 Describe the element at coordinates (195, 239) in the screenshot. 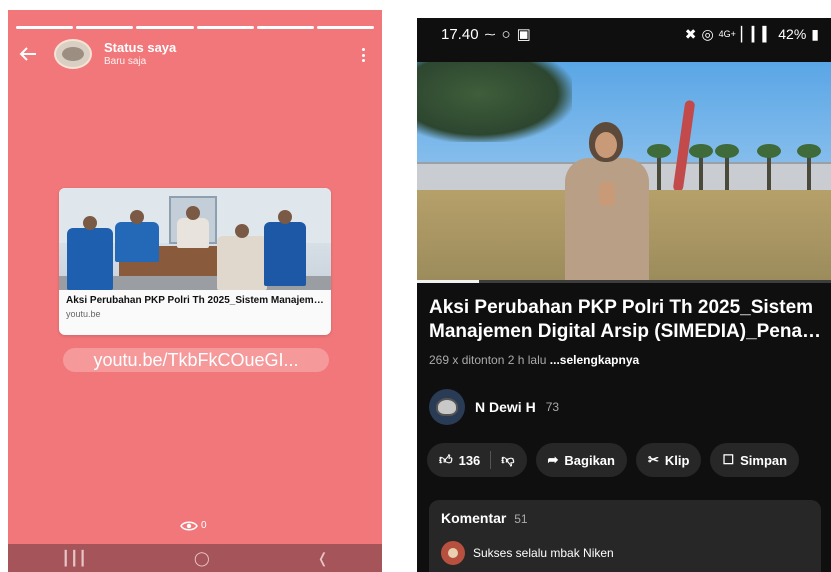

I see `link-thumbnail` at that location.